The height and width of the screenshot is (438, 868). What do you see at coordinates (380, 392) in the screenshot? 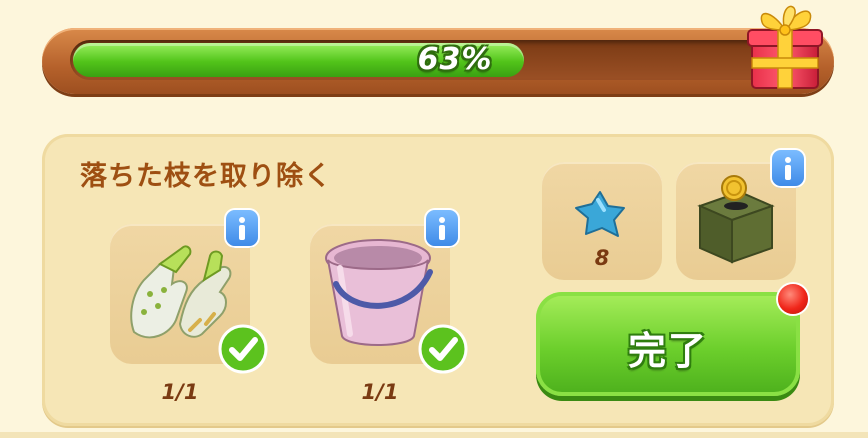
I see `item-count-bucket: 1/1` at bounding box center [380, 392].